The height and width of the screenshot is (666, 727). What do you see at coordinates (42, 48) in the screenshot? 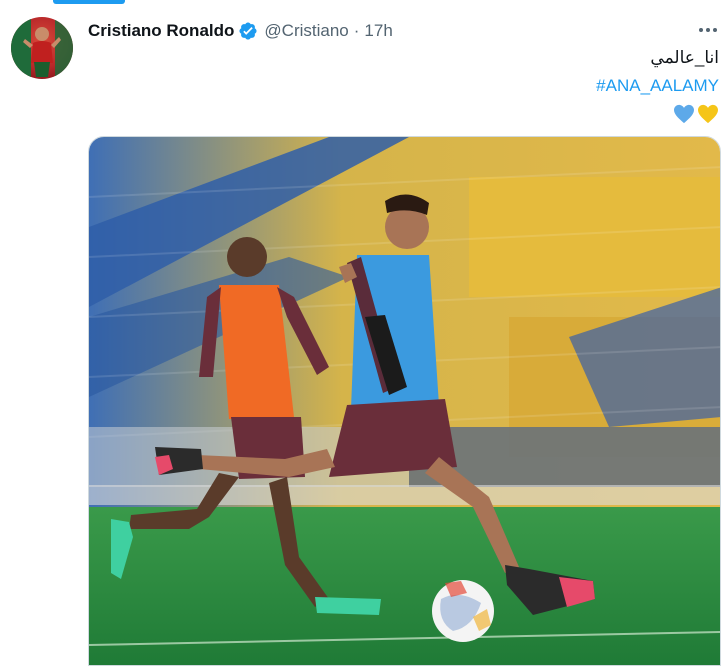
I see `avatar` at bounding box center [42, 48].